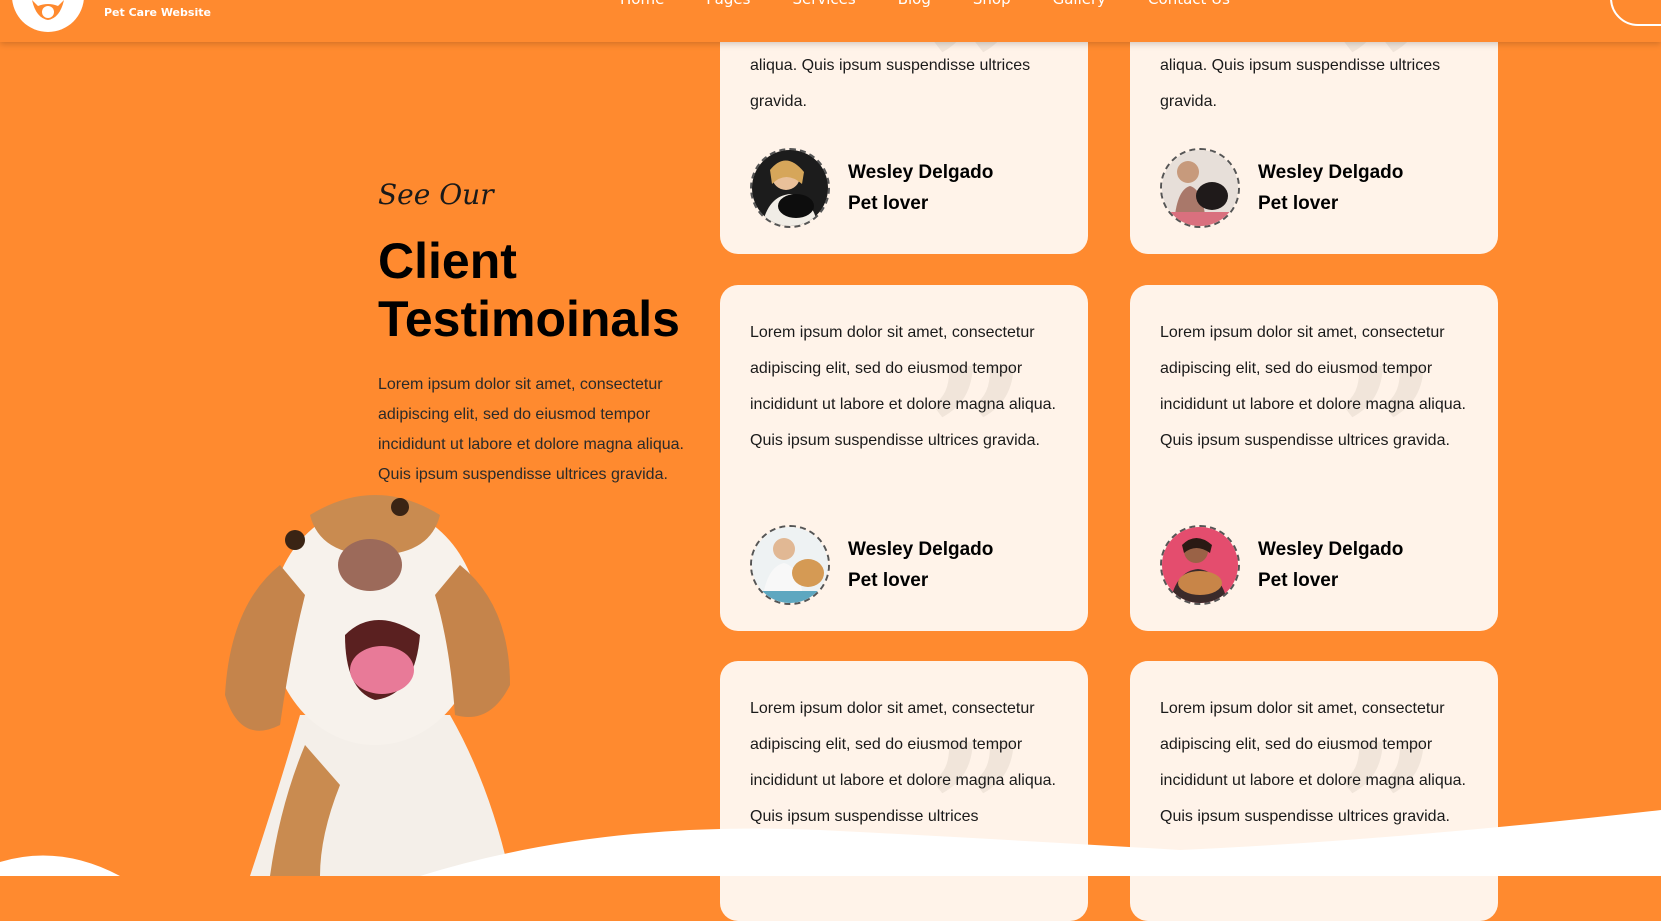 Image resolution: width=1661 pixels, height=921 pixels. I want to click on nav-contact: Contact Us, so click(1189, 4).